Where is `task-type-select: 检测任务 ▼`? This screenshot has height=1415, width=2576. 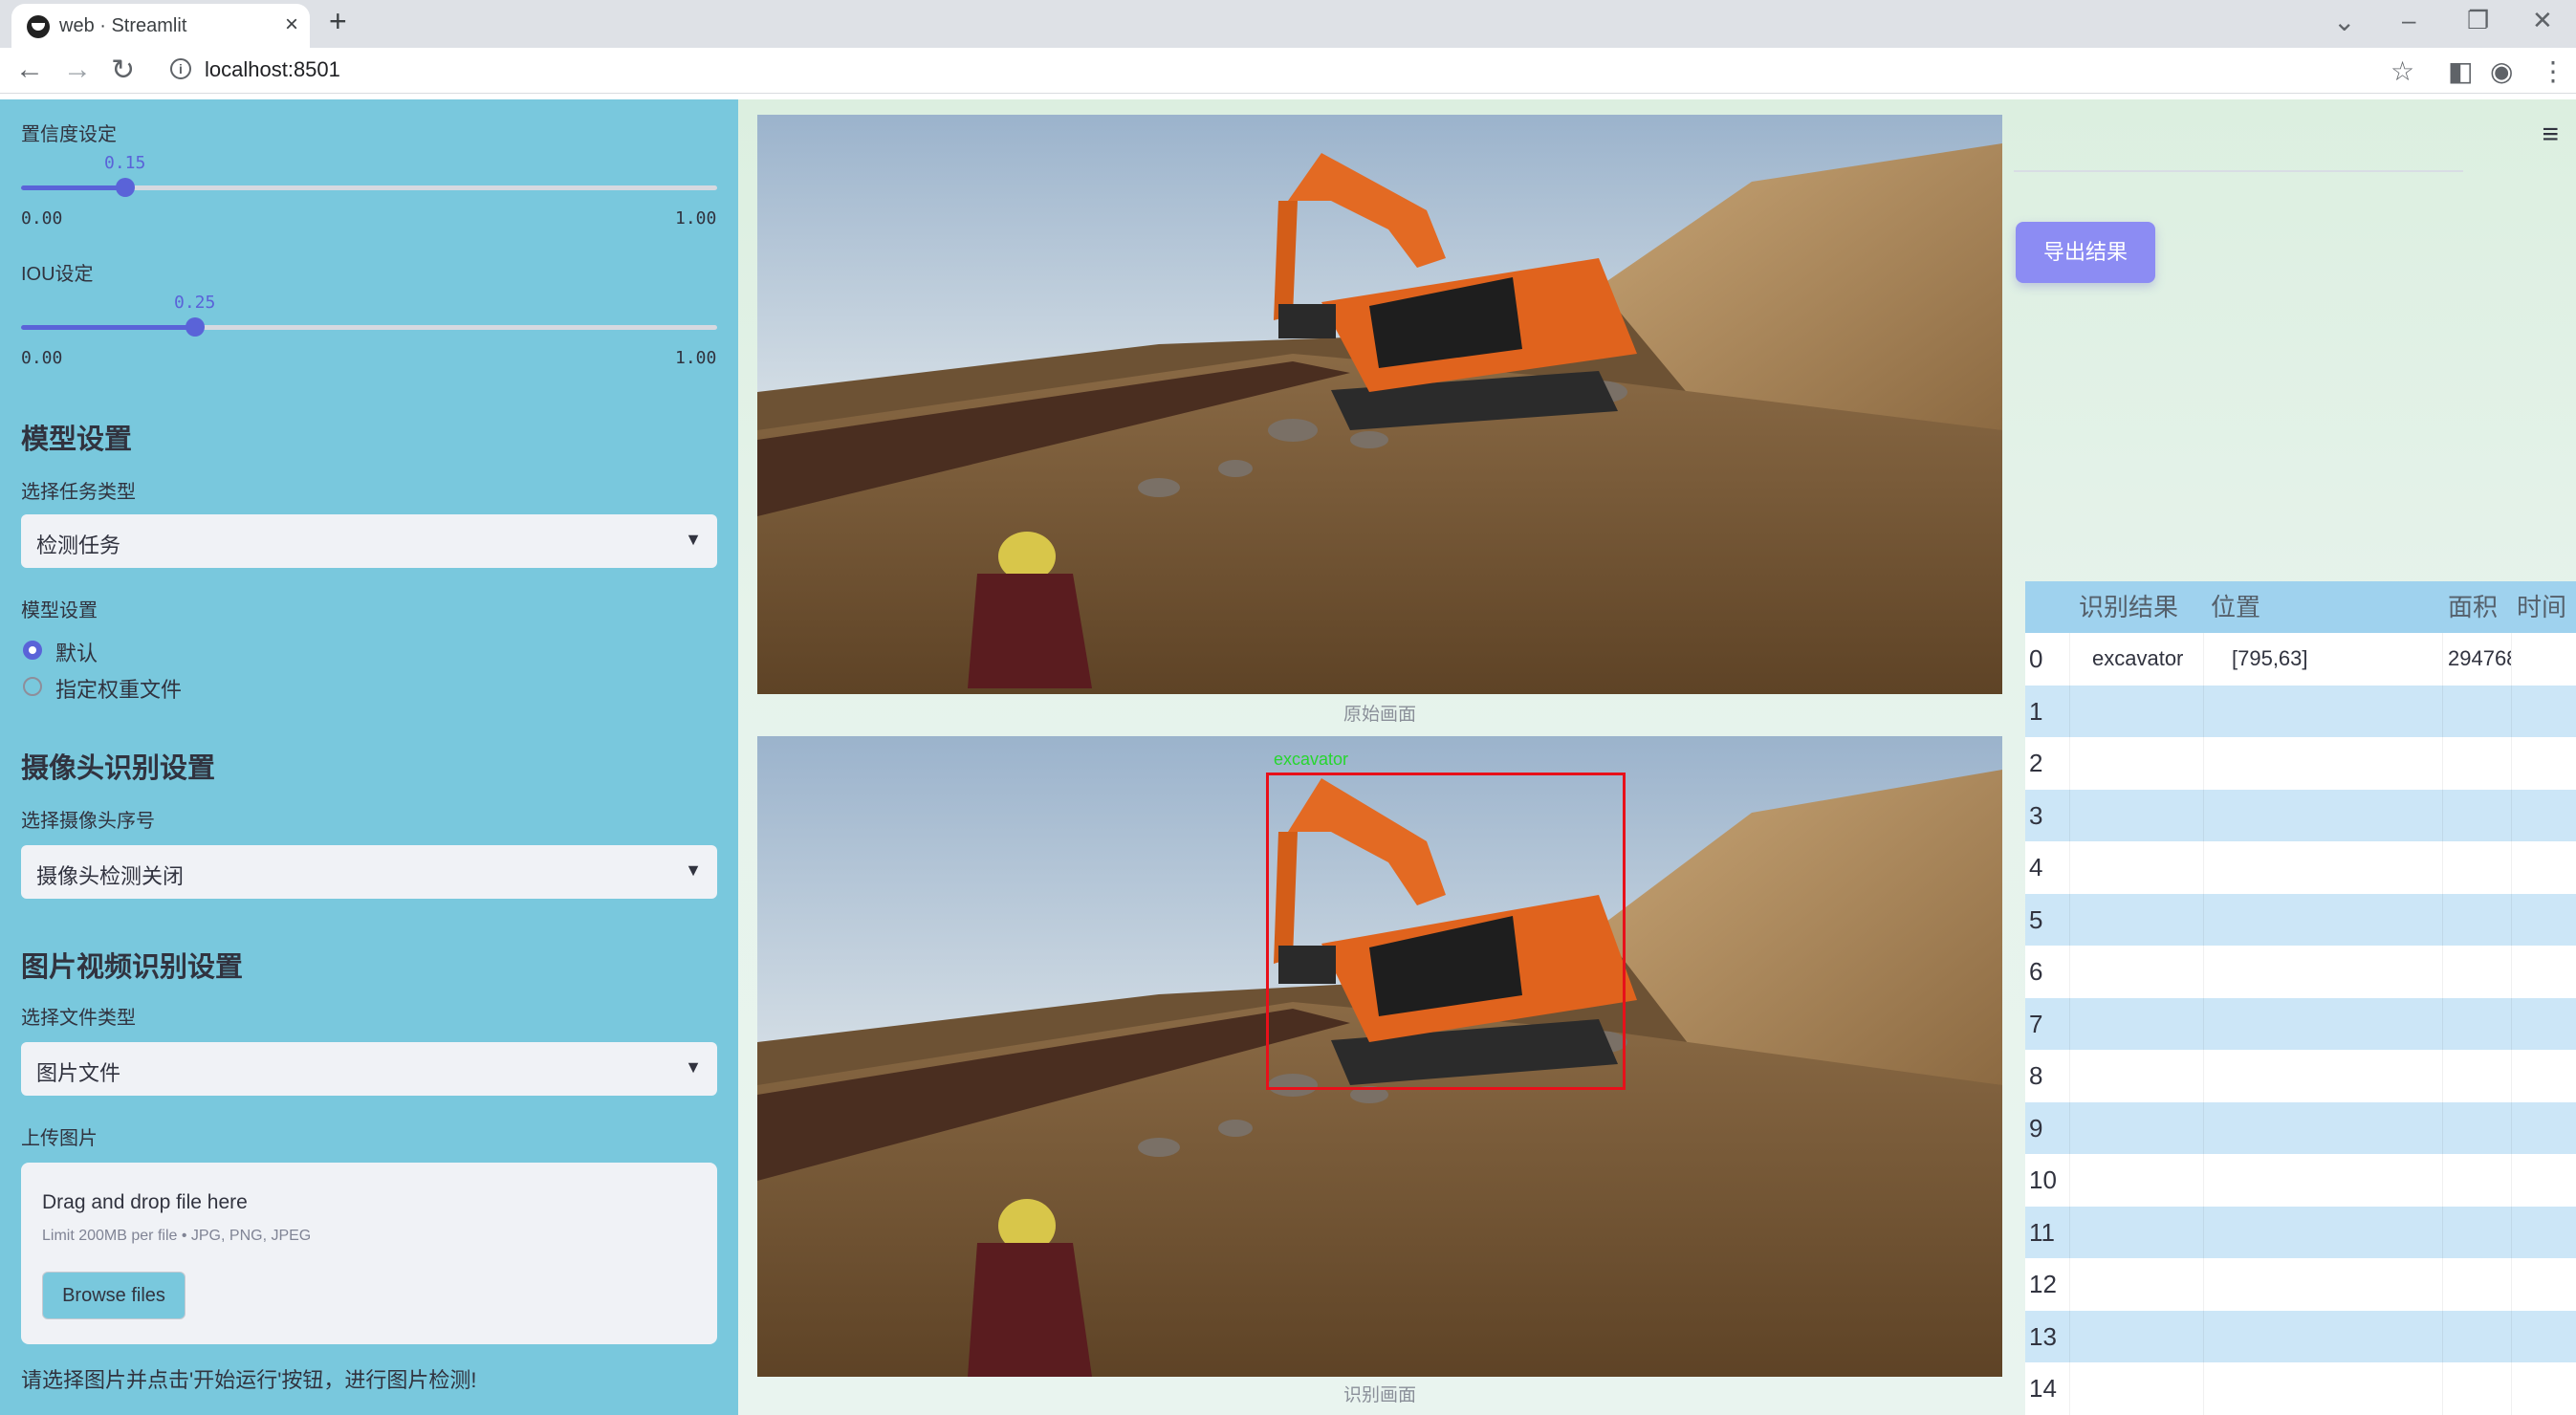 task-type-select: 检测任务 ▼ is located at coordinates (369, 541).